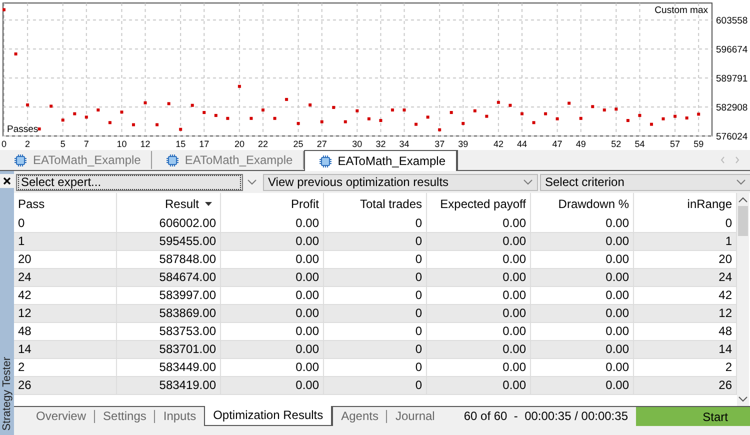 The image size is (750, 435). What do you see at coordinates (65, 241) in the screenshot?
I see `table-cell: 1` at bounding box center [65, 241].